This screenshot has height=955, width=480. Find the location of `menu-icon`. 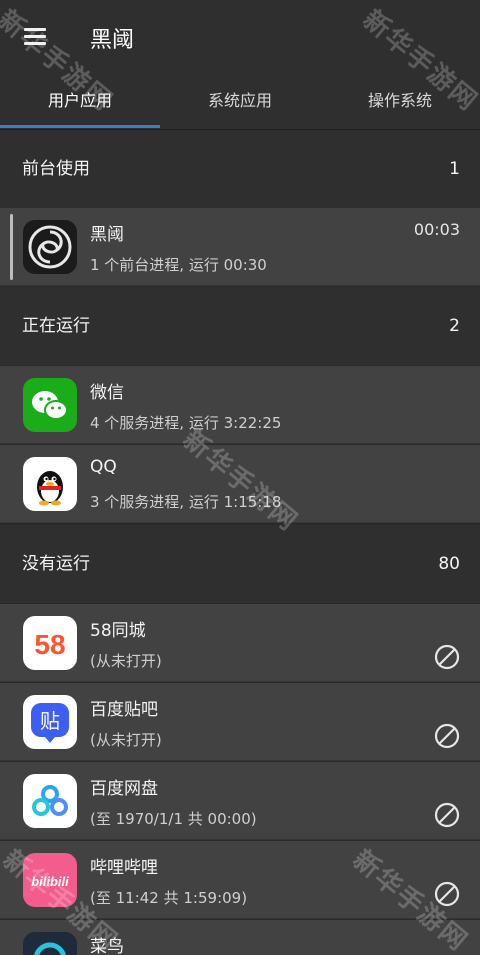

menu-icon is located at coordinates (36, 38).